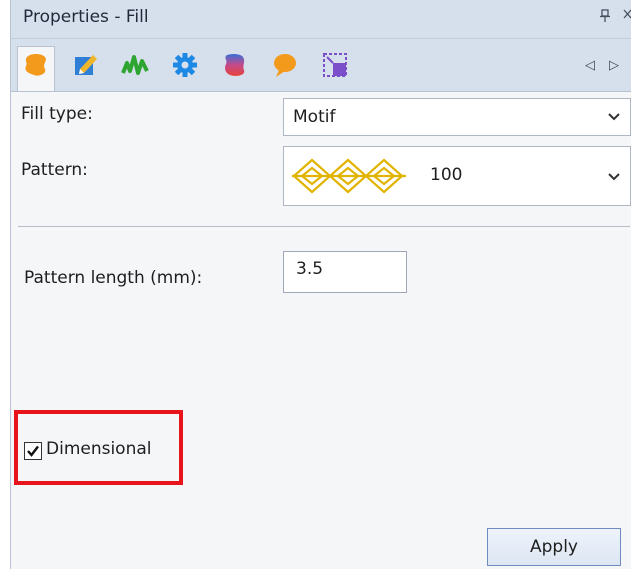 The height and width of the screenshot is (569, 631). Describe the element at coordinates (314, 117) in the screenshot. I see `fill-type-value: Motif` at that location.